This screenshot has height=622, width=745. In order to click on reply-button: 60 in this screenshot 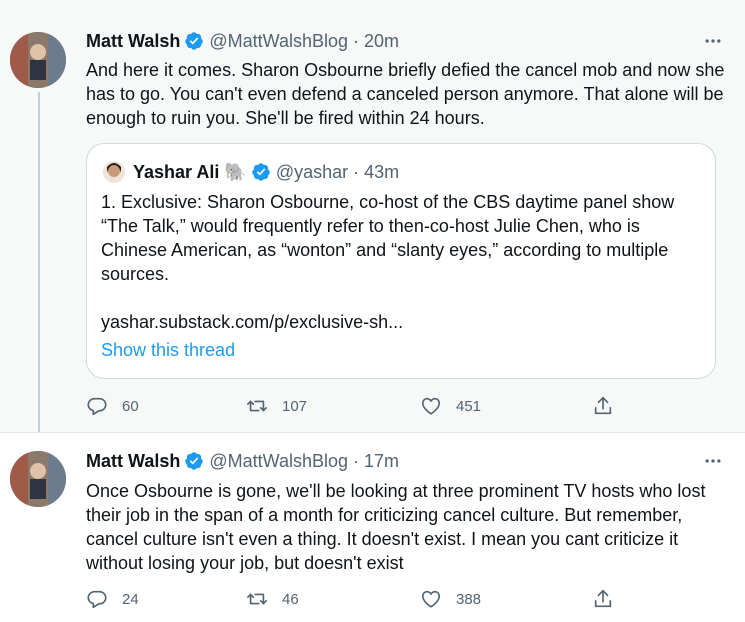, I will do `click(112, 406)`.